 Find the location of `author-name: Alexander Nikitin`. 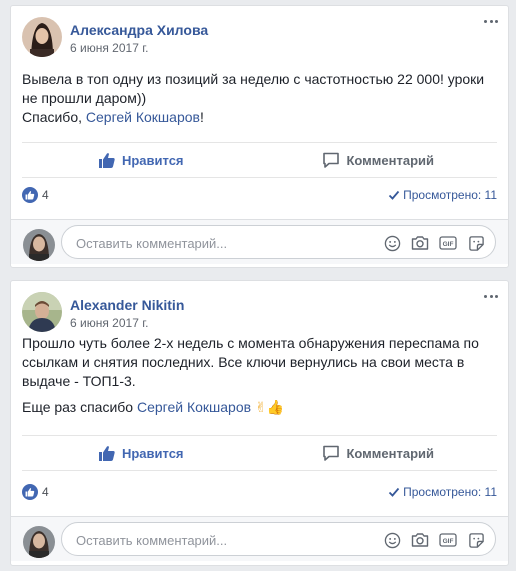

author-name: Alexander Nikitin is located at coordinates (127, 305).